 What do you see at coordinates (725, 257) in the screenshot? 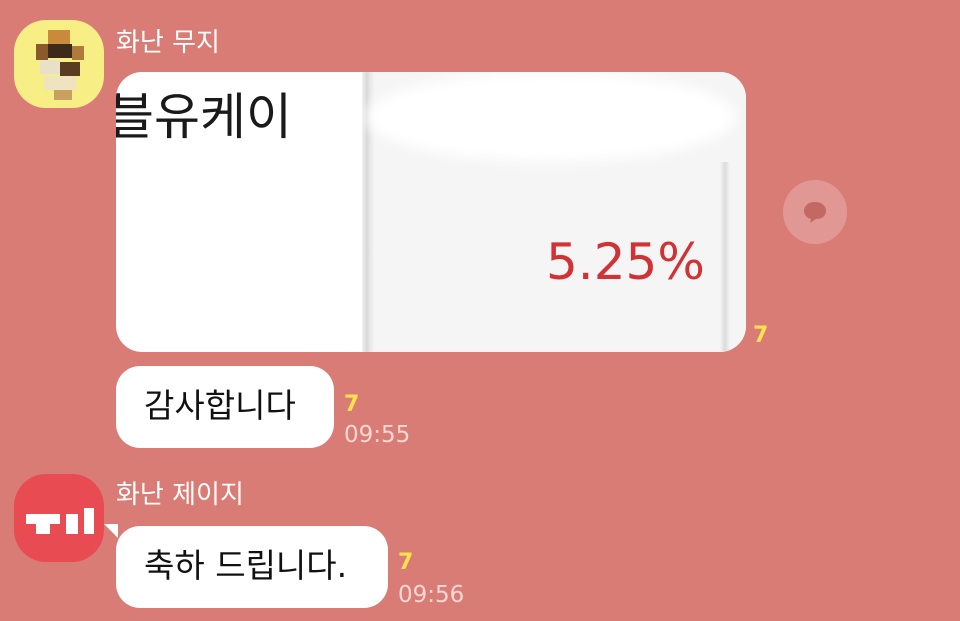
I see `image-edge` at bounding box center [725, 257].